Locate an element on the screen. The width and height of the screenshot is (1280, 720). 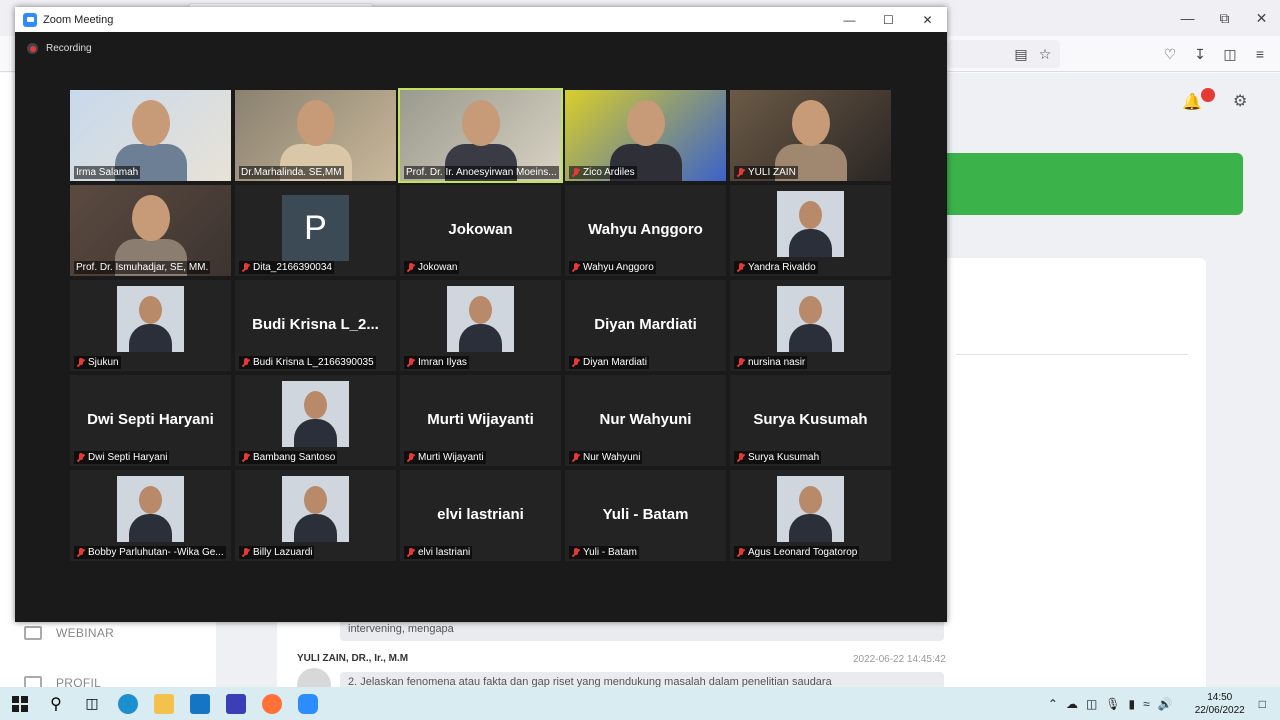
zoom-titlebar: Zoom Meeting — ☐ ✕ is located at coordinates (481, 19).